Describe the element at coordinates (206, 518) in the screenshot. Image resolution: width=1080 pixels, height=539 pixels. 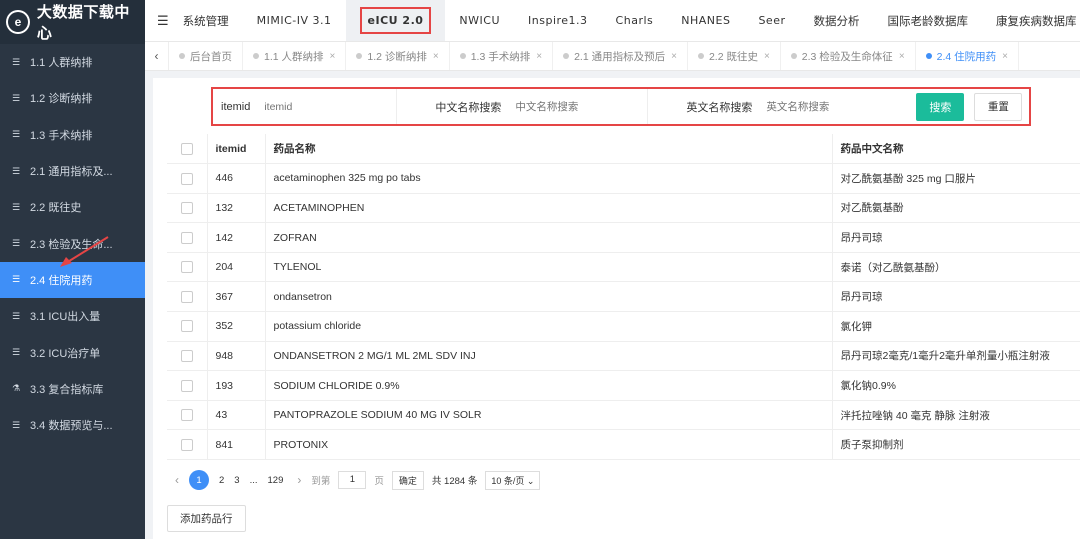
I see `add-drug-row-button: 添加药品行` at that location.